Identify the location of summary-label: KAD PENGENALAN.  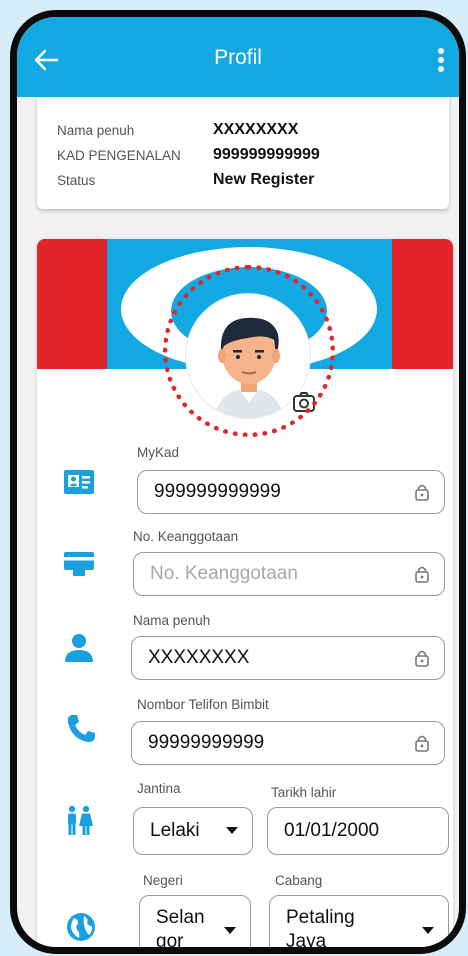
(119, 155).